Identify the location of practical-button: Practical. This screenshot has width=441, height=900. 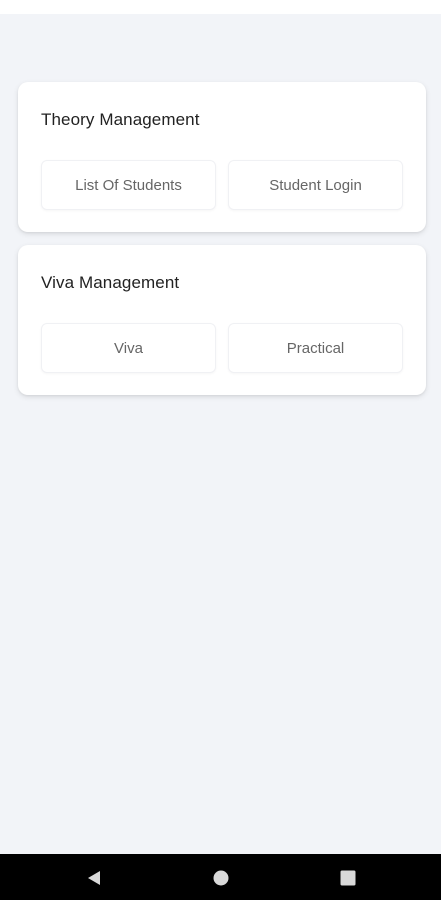
(315, 348).